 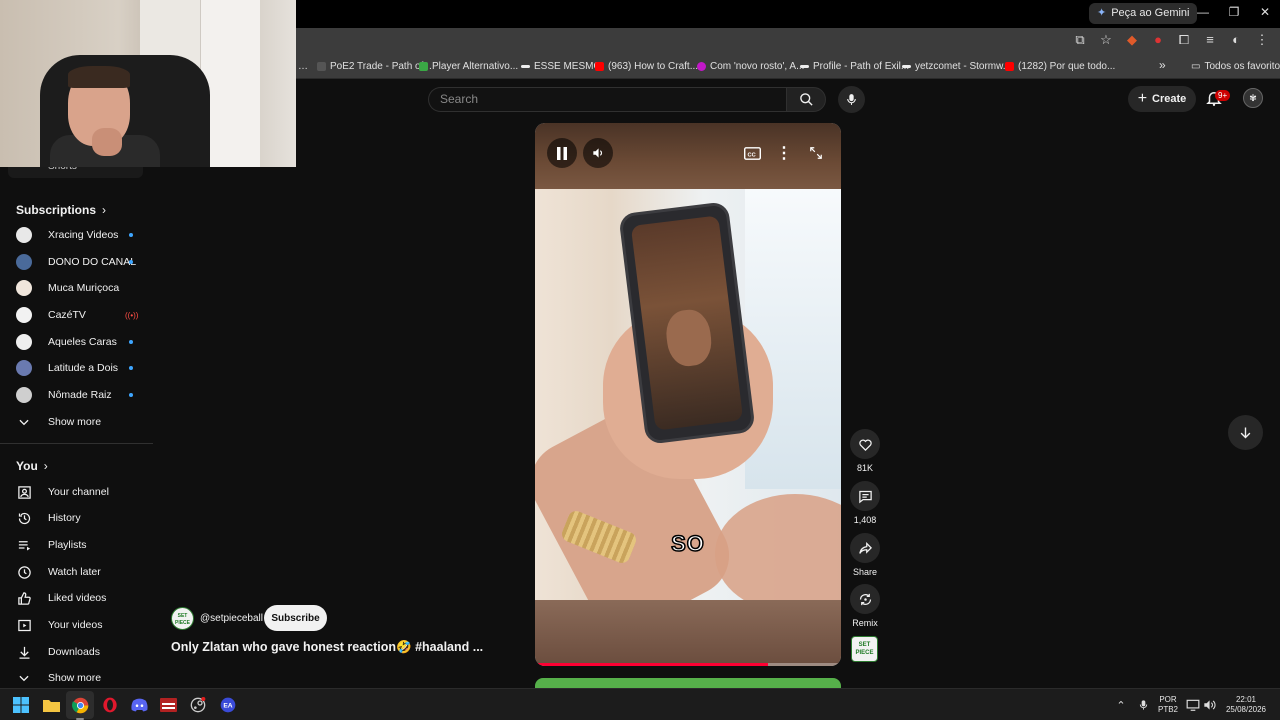 I want to click on share-button, so click(x=865, y=548).